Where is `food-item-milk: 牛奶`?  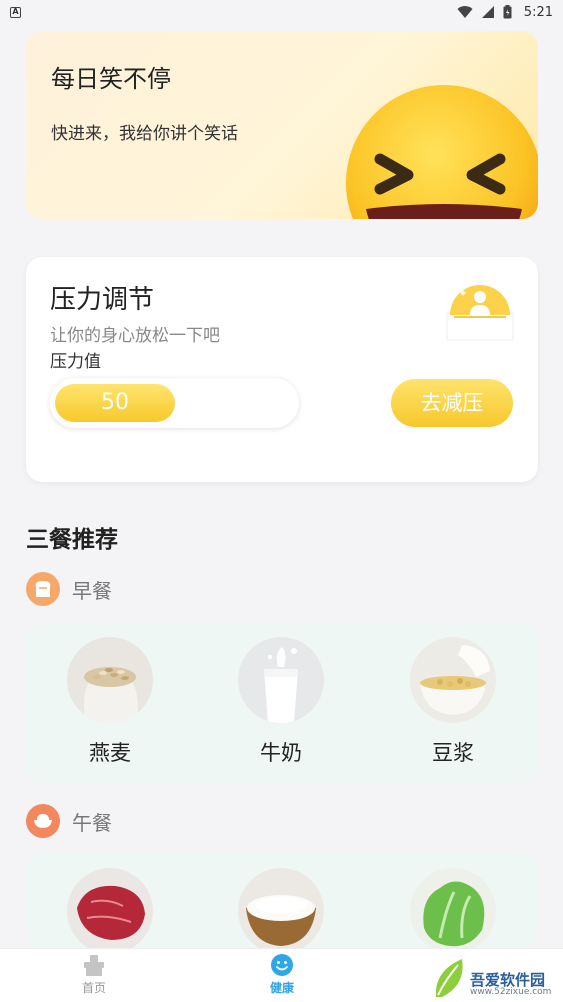 food-item-milk: 牛奶 is located at coordinates (281, 702).